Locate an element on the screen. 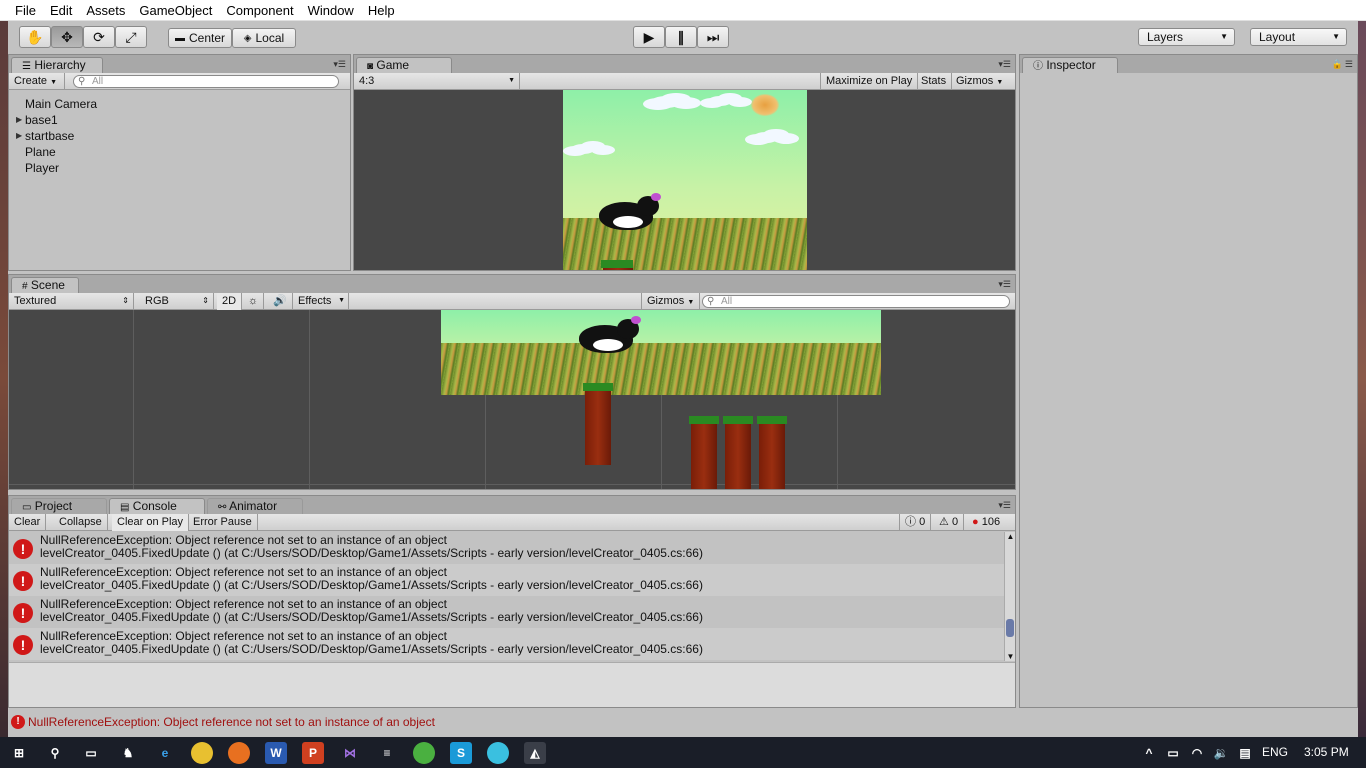 Image resolution: width=1366 pixels, height=768 pixels. layers-dropdown: Layers ▼ is located at coordinates (1186, 37).